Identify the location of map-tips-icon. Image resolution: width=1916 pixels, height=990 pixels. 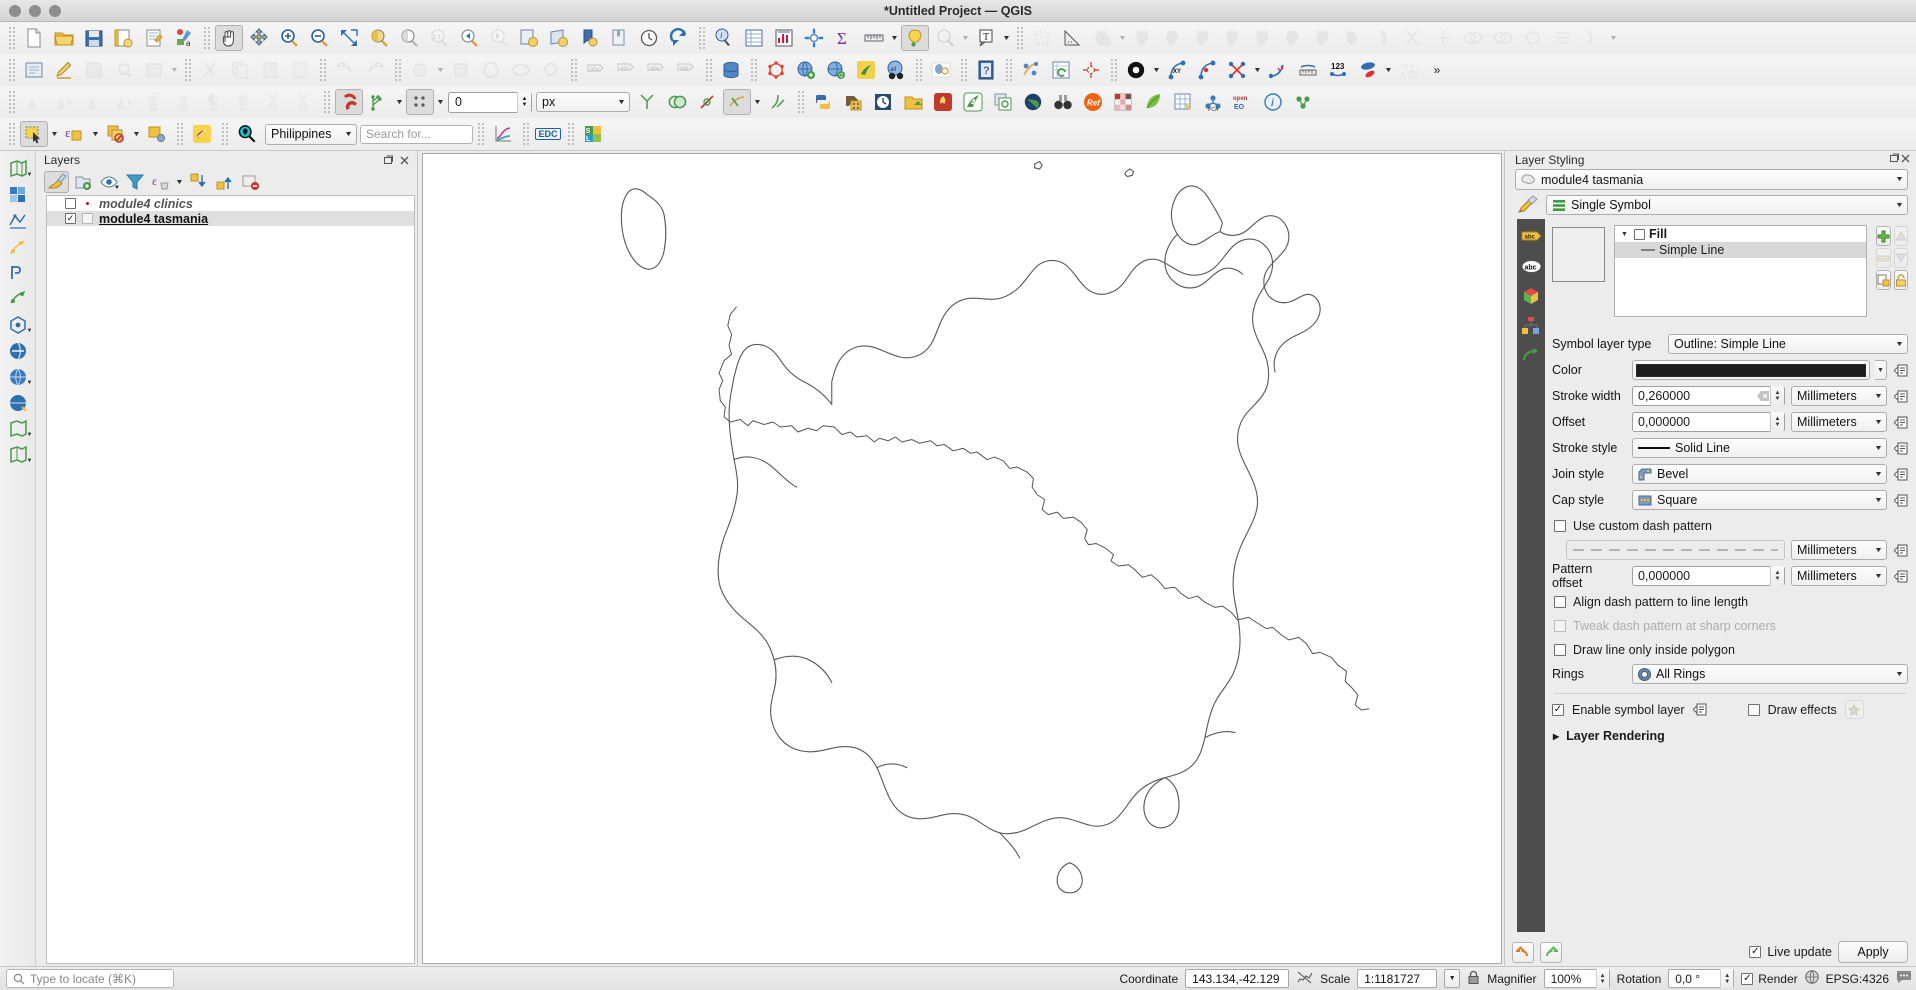
(915, 38).